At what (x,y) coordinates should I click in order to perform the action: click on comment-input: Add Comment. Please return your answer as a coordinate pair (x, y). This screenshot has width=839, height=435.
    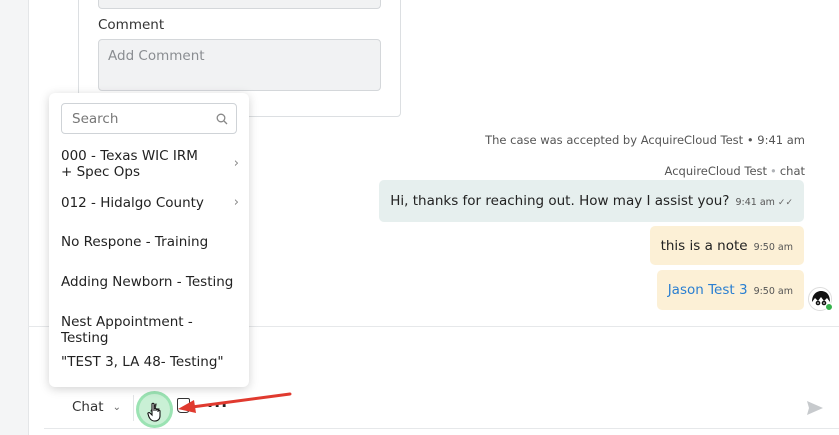
    Looking at the image, I should click on (239, 65).